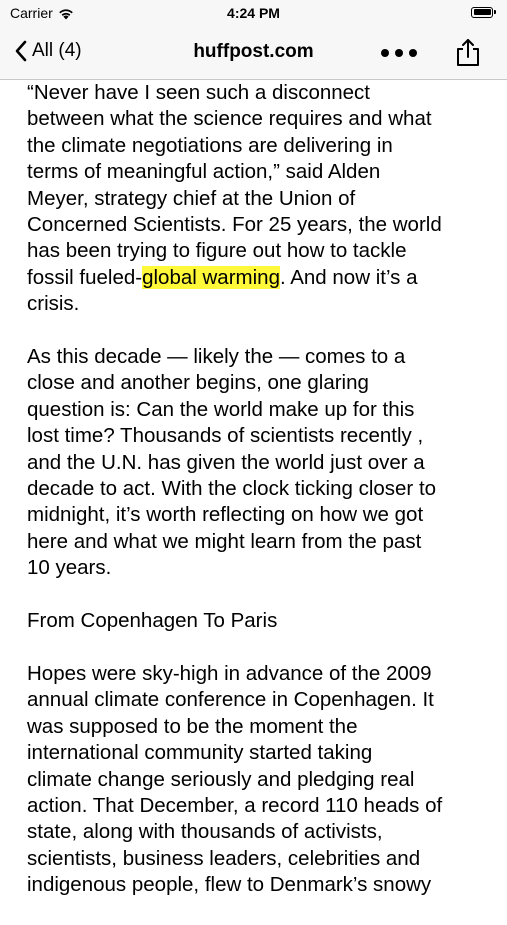 This screenshot has height=925, width=507. I want to click on more-button, so click(399, 53).